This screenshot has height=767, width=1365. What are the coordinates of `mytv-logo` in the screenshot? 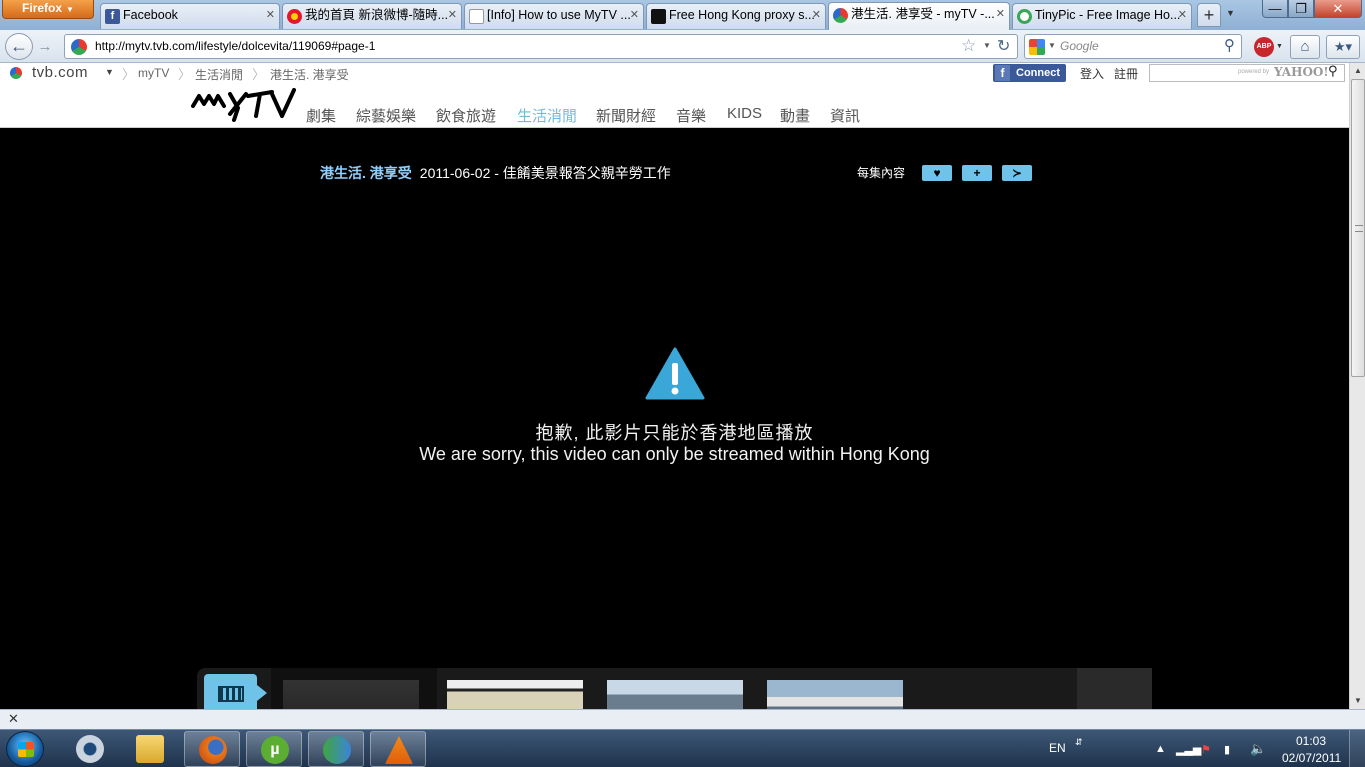 It's located at (243, 105).